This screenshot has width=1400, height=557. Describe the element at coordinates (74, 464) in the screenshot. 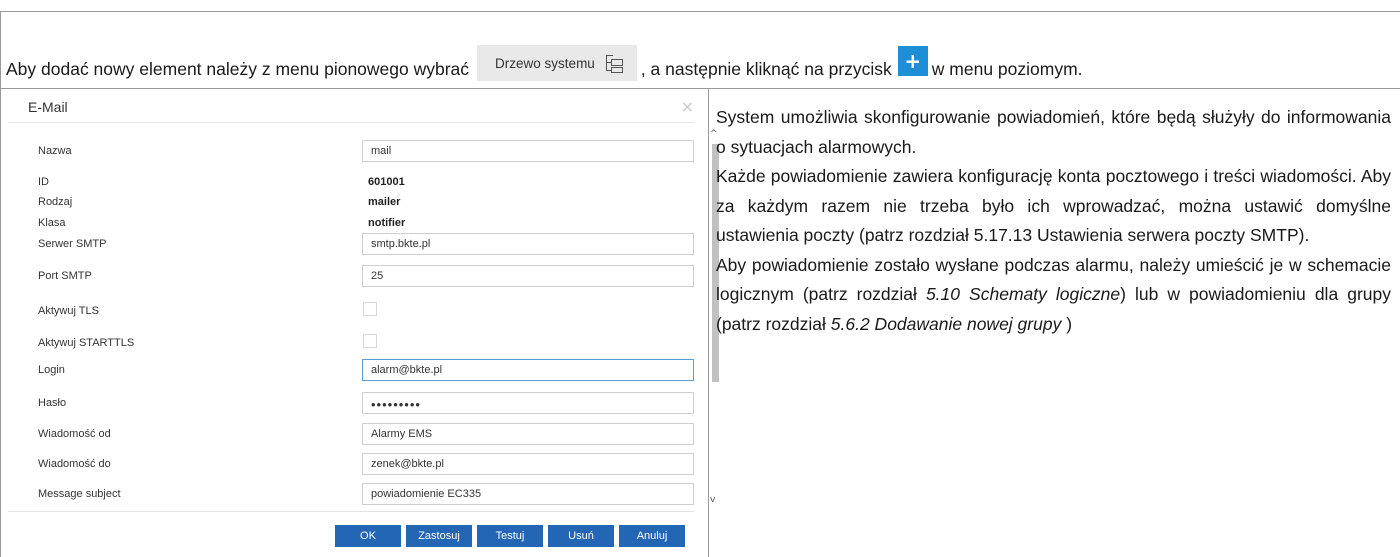

I see `to-label: Wiadomość do` at that location.